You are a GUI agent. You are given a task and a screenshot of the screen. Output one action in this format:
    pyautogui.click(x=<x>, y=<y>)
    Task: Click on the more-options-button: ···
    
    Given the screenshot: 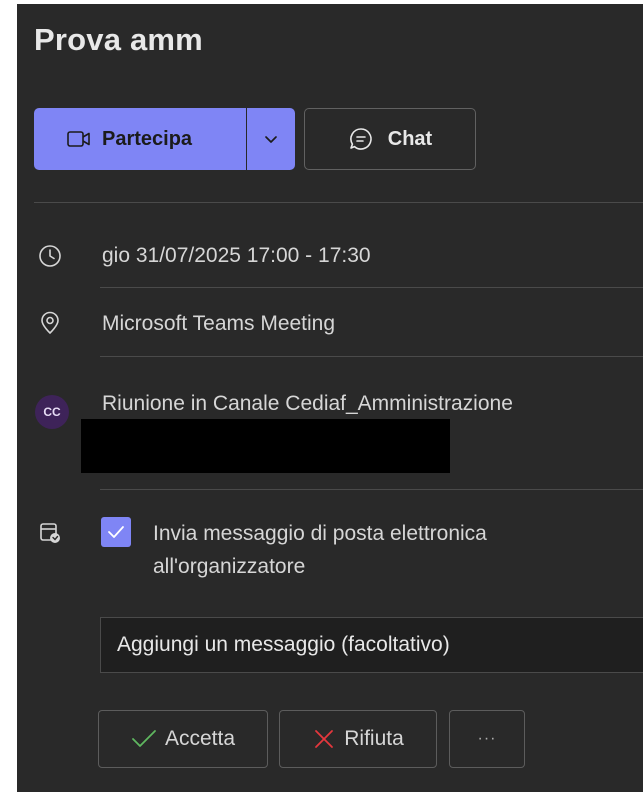 What is the action you would take?
    pyautogui.click(x=487, y=739)
    